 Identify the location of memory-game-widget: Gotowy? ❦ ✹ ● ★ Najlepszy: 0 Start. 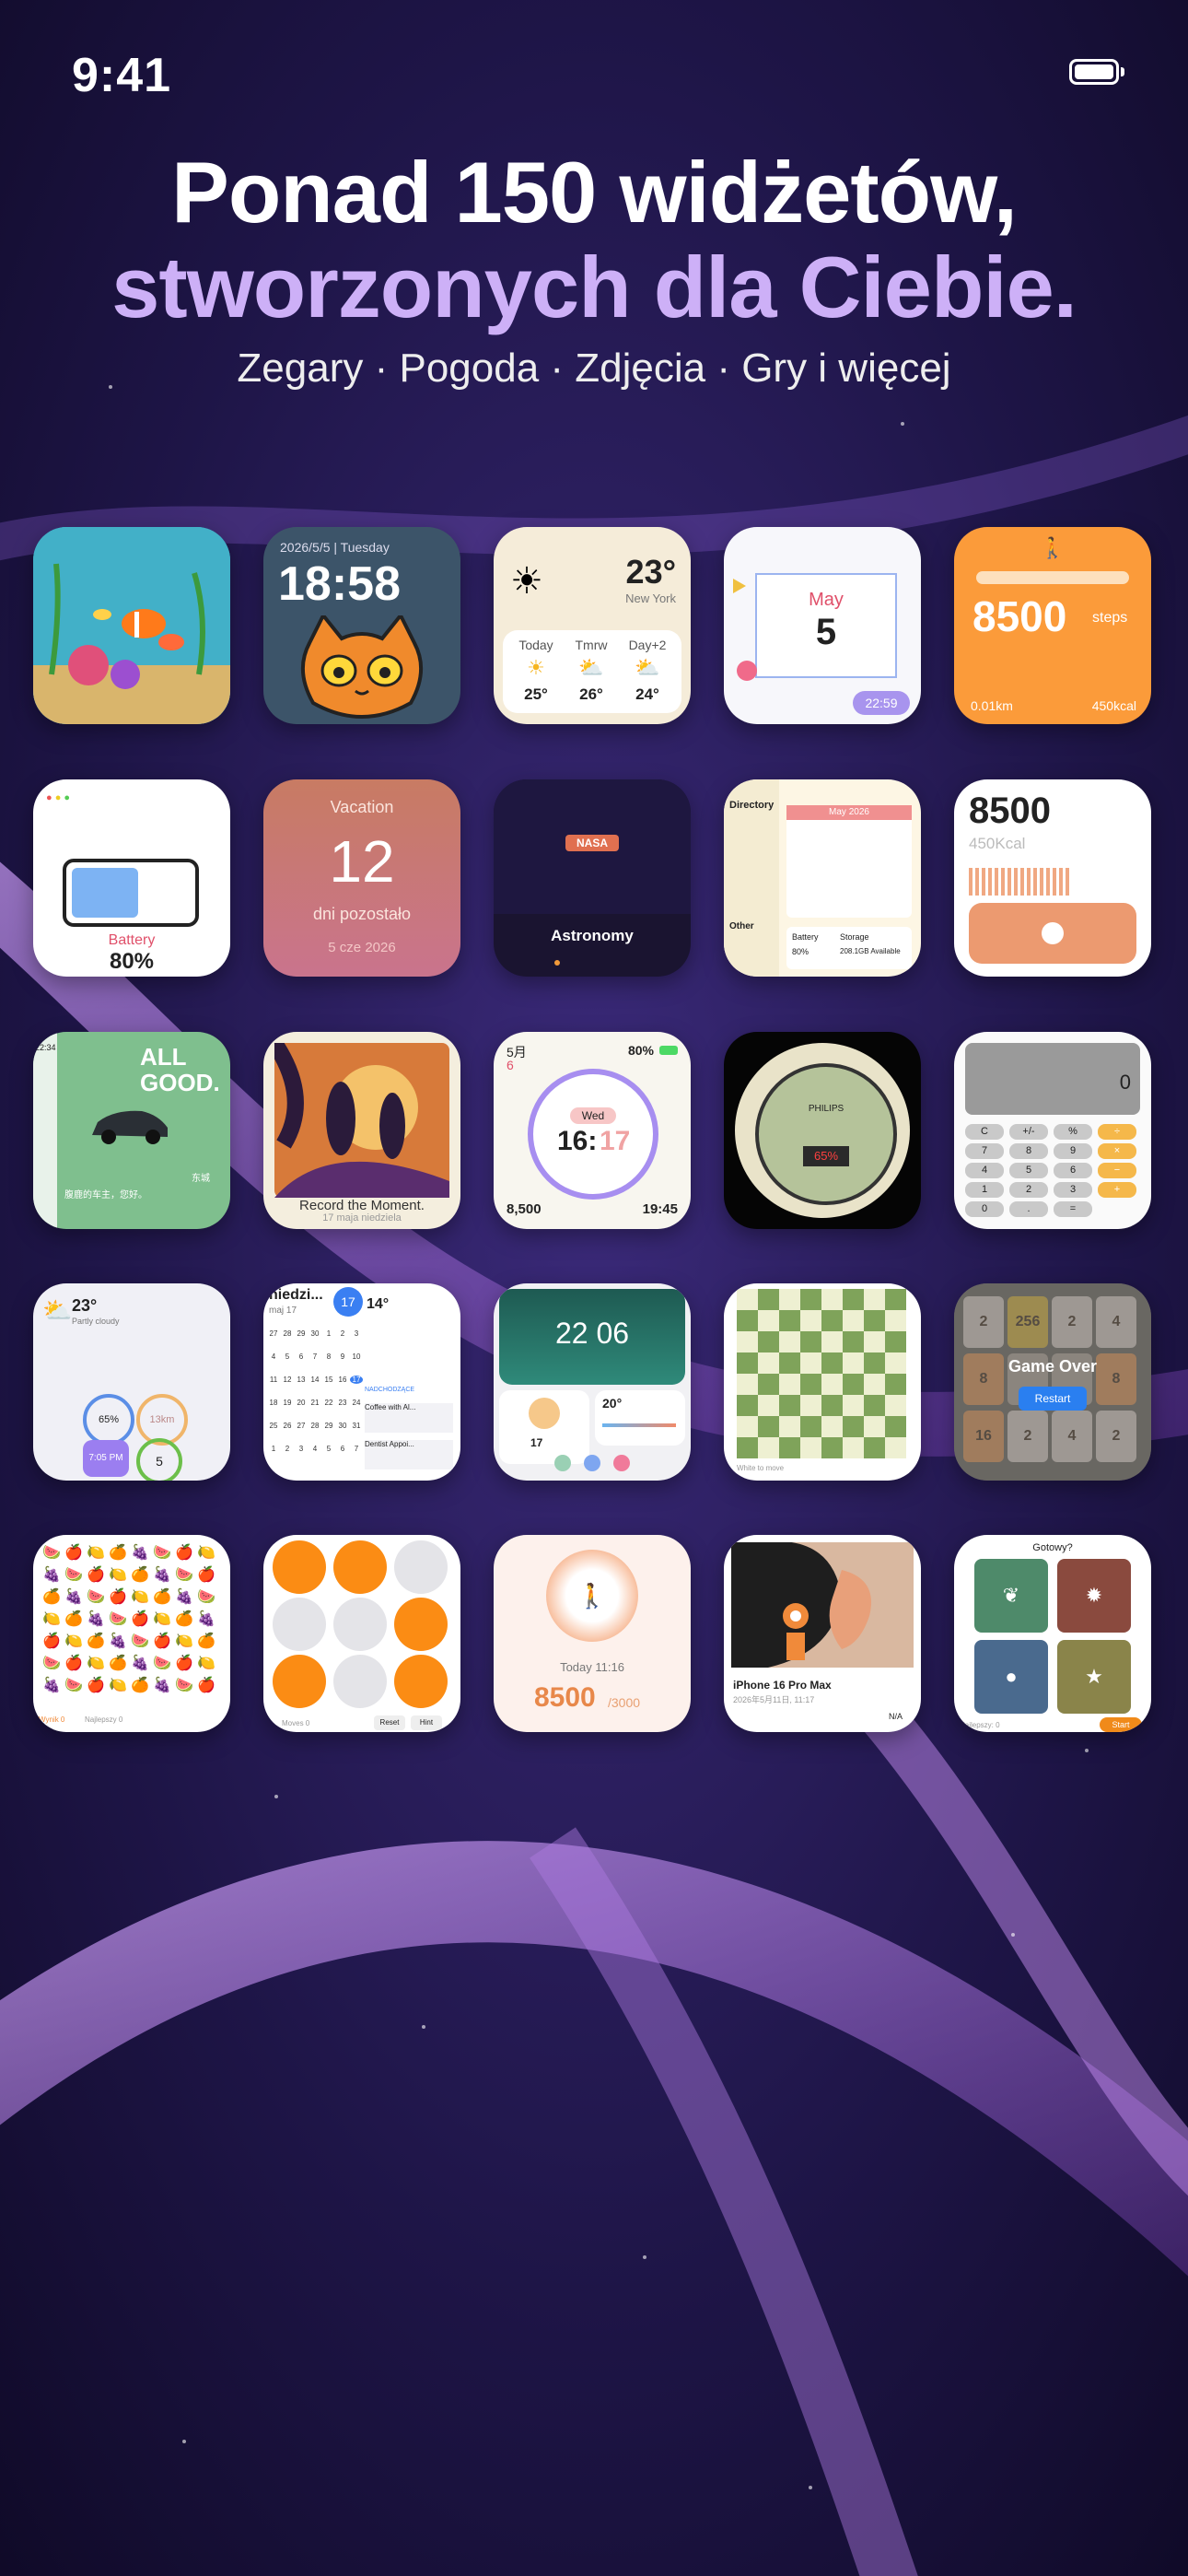
(1052, 1633).